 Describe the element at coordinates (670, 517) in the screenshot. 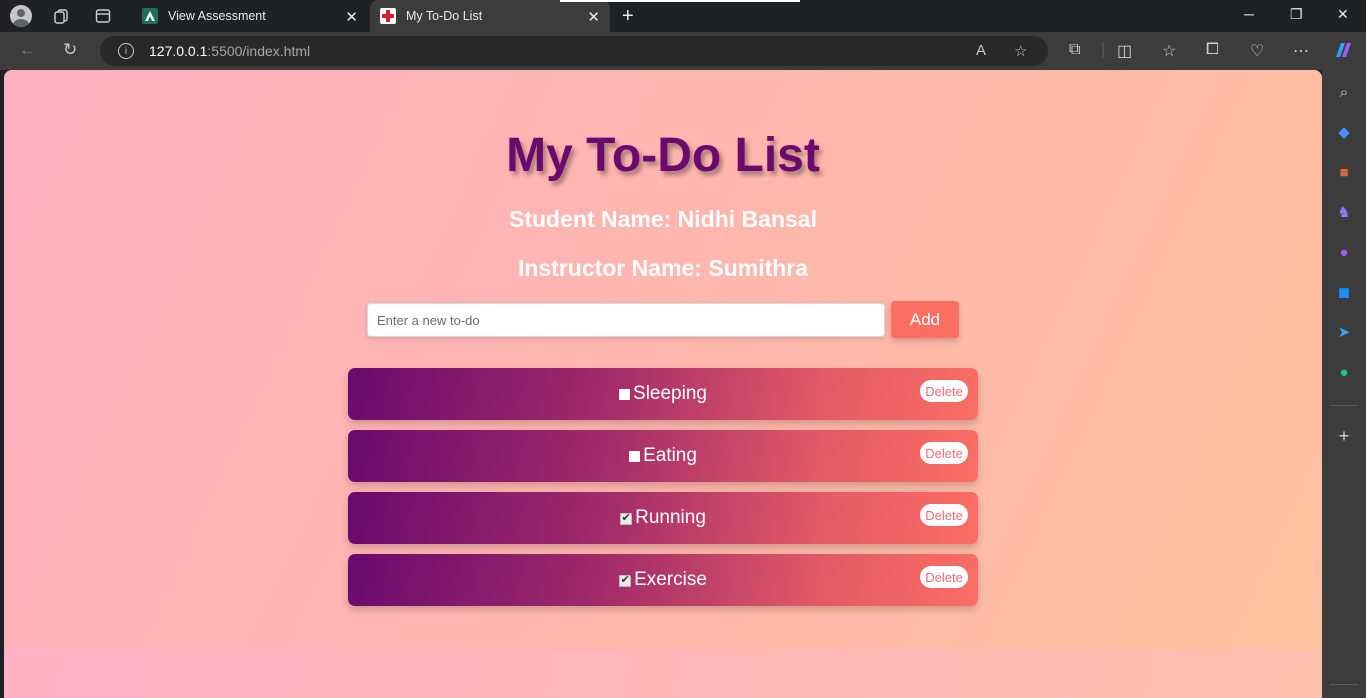

I see `todo-text: Running` at that location.